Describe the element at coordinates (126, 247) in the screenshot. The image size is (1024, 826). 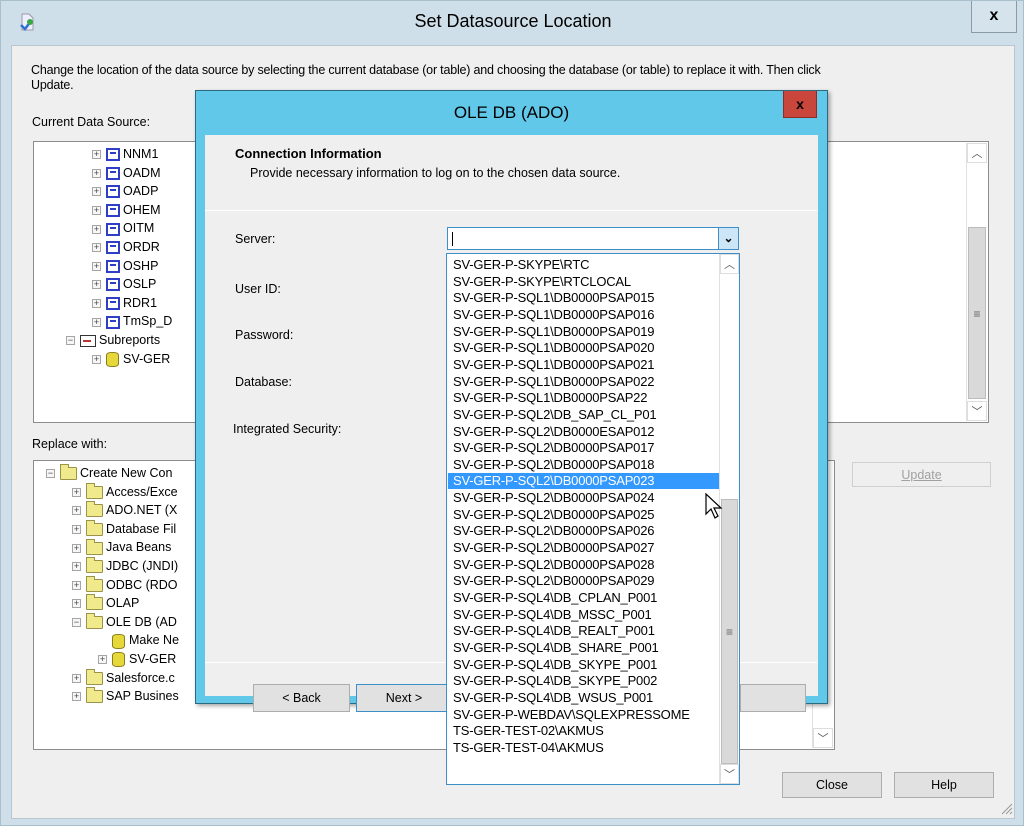
I see `tree-node: + ORDR` at that location.